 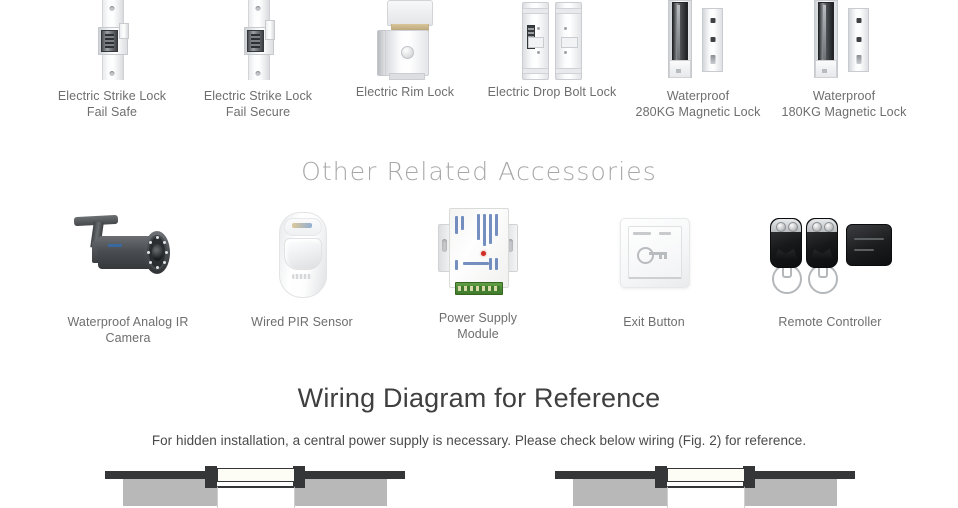 I want to click on product-cell-waterproof-180kg-magnetic-lock: Waterproof 180KG Magnetic Lock, so click(x=844, y=60).